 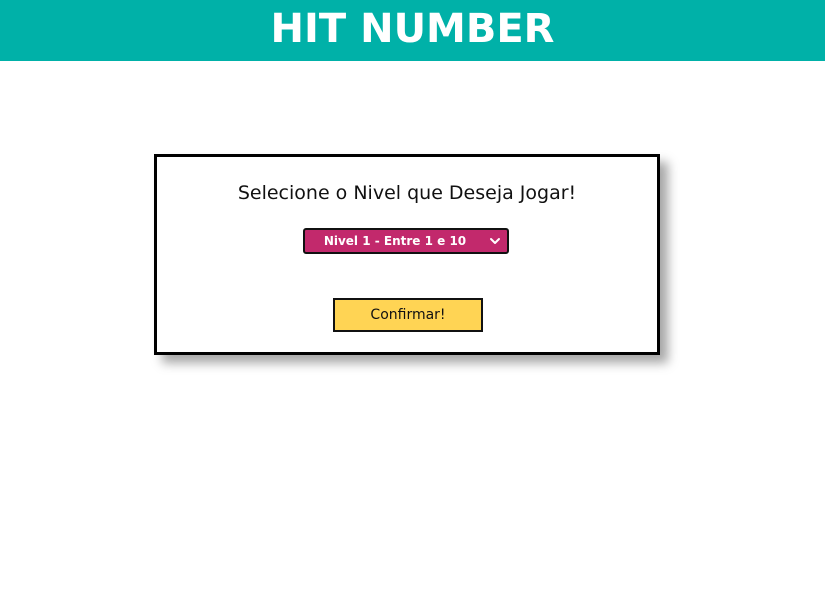 I want to click on header-bar: HIT NUMBER, so click(x=412, y=30).